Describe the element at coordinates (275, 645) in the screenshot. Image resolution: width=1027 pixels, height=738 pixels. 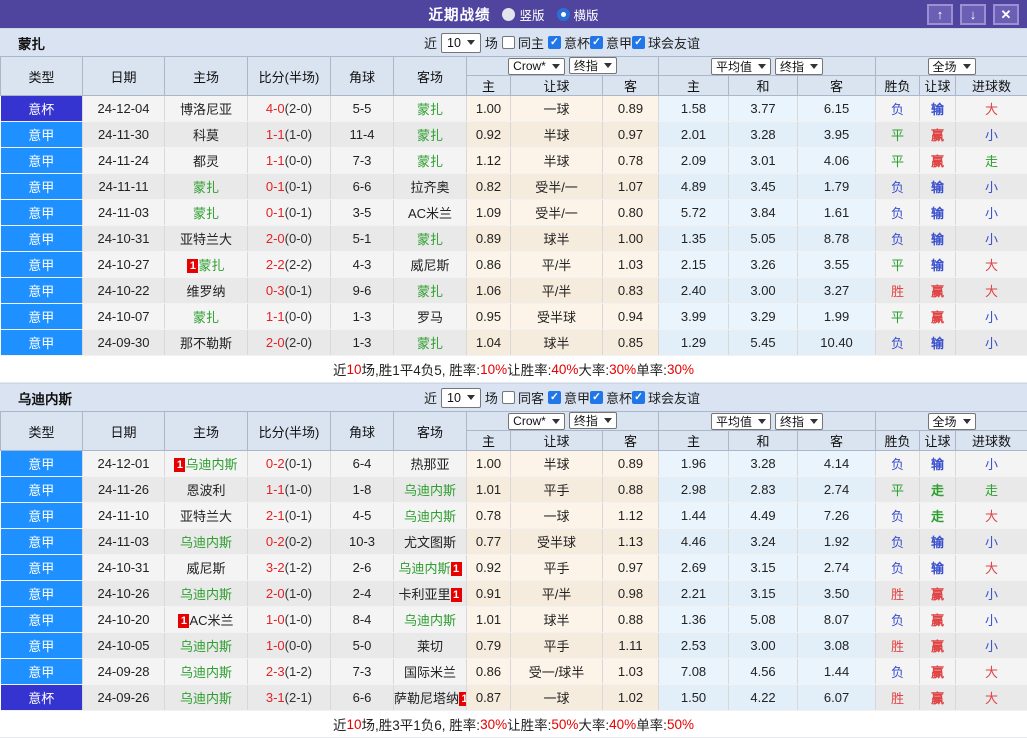
I see `fulltime-score: 1-0` at that location.